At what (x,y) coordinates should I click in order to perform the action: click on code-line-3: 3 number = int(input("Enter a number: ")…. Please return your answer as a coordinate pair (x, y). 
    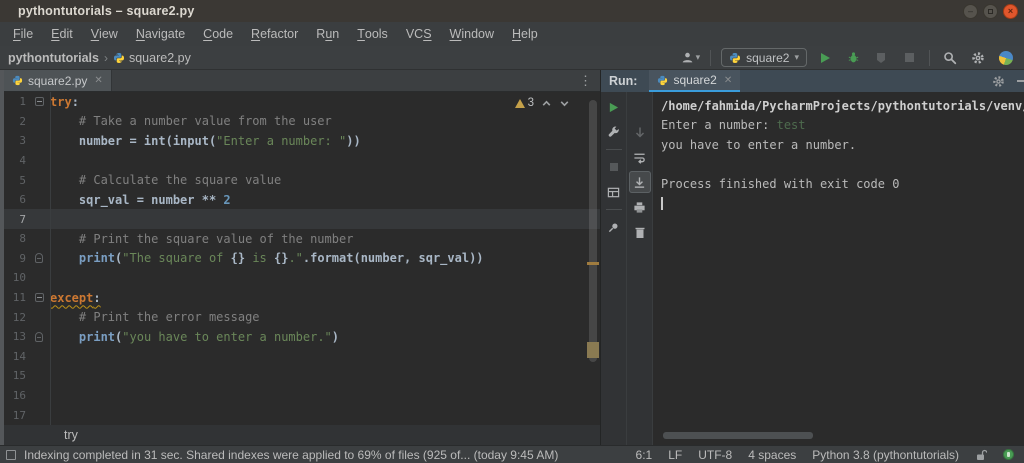
    Looking at the image, I should click on (302, 141).